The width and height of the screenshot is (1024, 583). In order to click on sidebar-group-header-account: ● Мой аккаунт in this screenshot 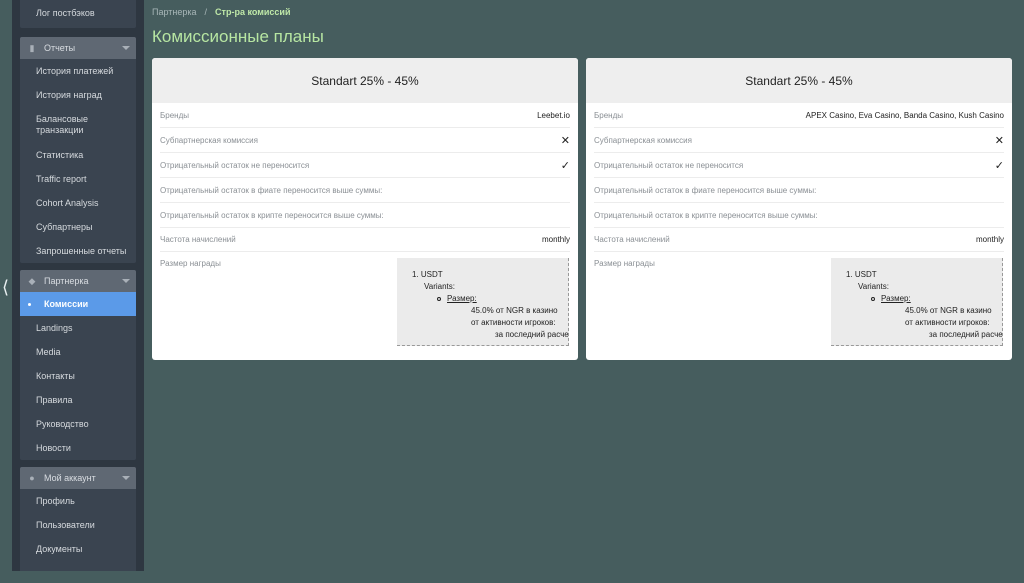, I will do `click(78, 478)`.